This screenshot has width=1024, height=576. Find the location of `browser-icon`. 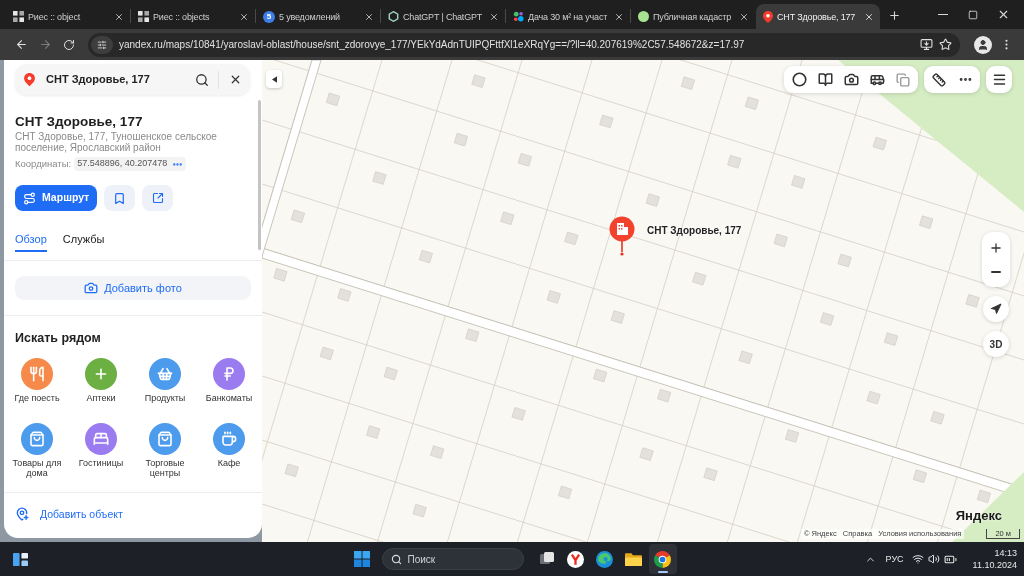

browser-icon is located at coordinates (575, 559).